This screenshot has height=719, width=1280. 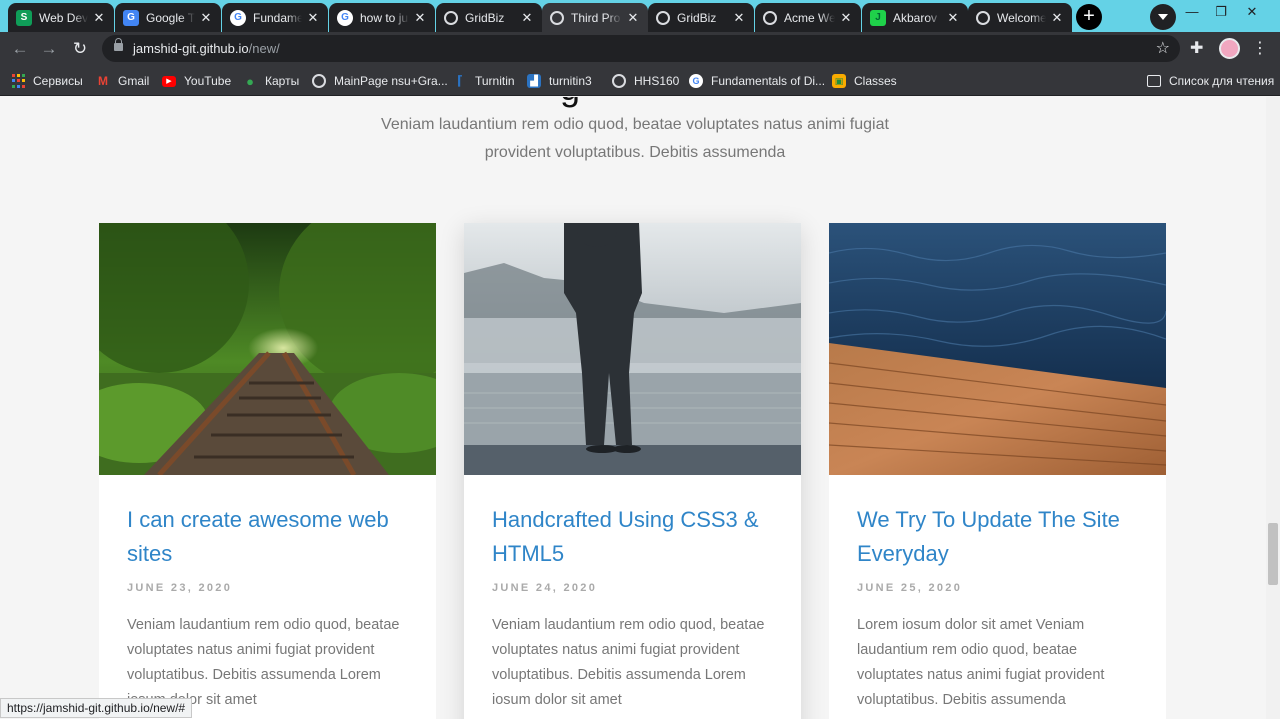 What do you see at coordinates (570, 103) in the screenshot?
I see `section-heading: g` at bounding box center [570, 103].